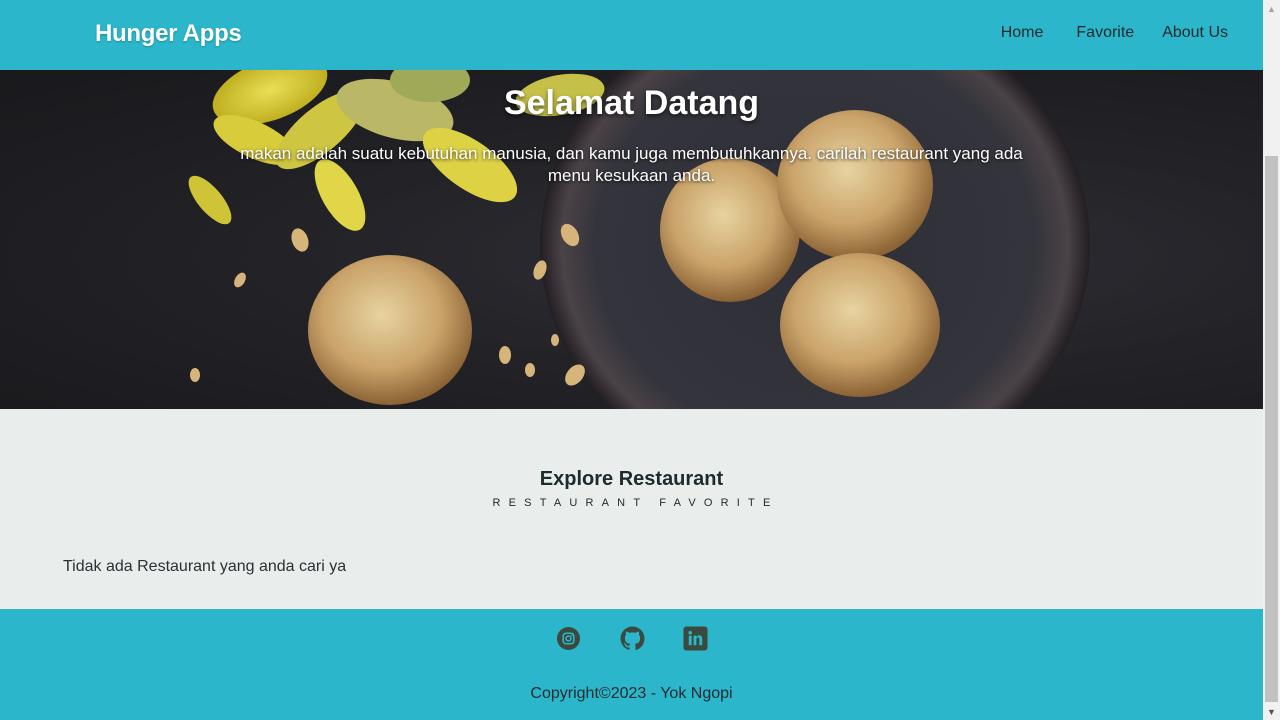 This screenshot has width=1280, height=720. Describe the element at coordinates (205, 566) in the screenshot. I see `empty-result-message: Tidak ada Restaurant yang anda cari ya` at that location.